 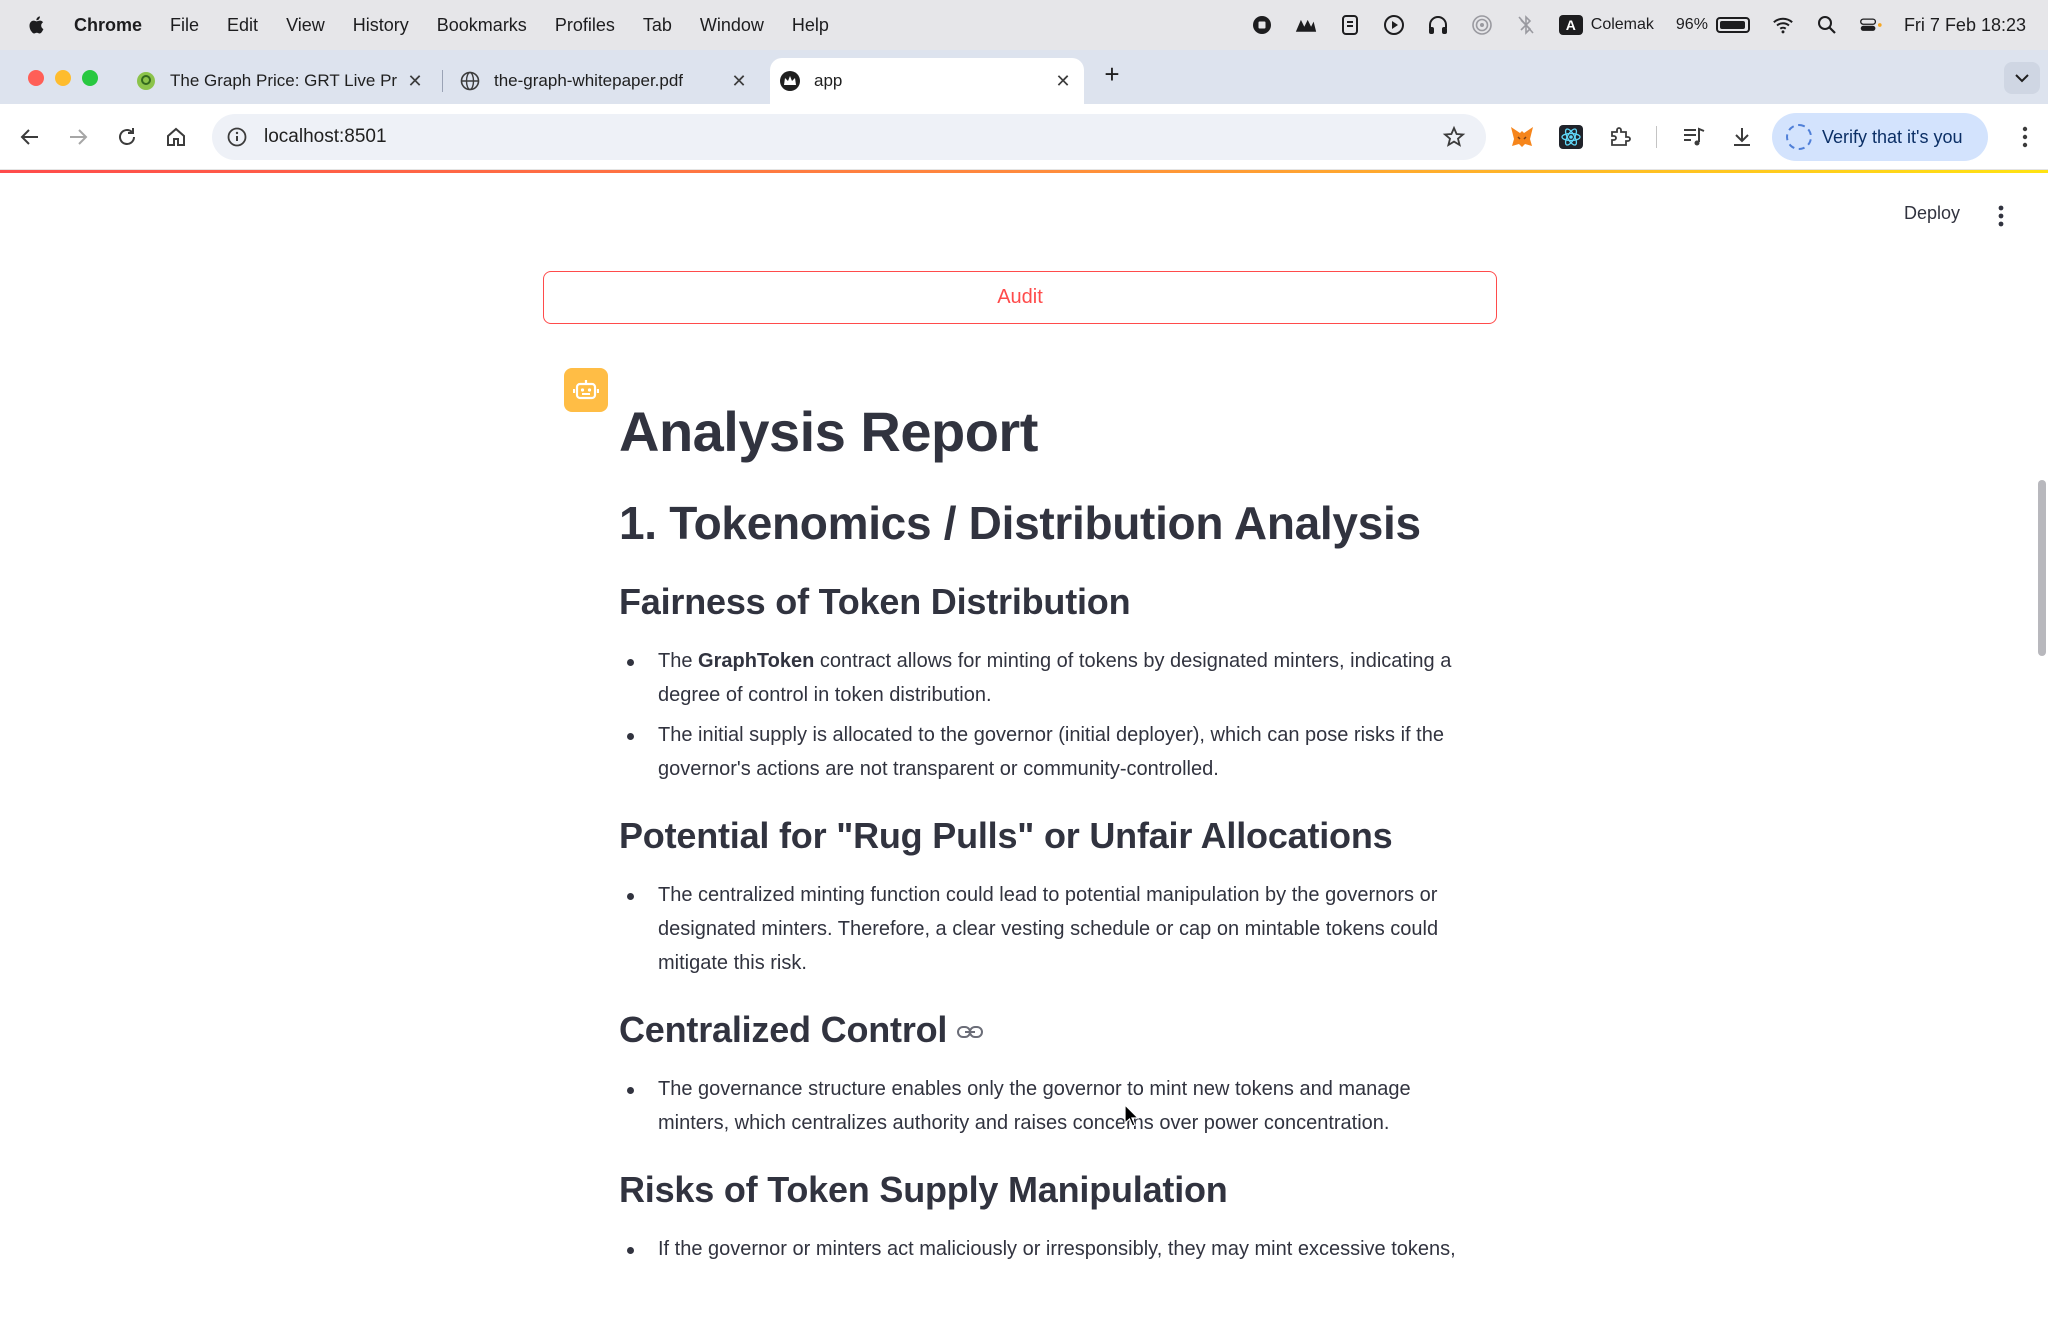 I want to click on browser-toolbar: localhost:8501 Verify that it's you, so click(x=1024, y=137).